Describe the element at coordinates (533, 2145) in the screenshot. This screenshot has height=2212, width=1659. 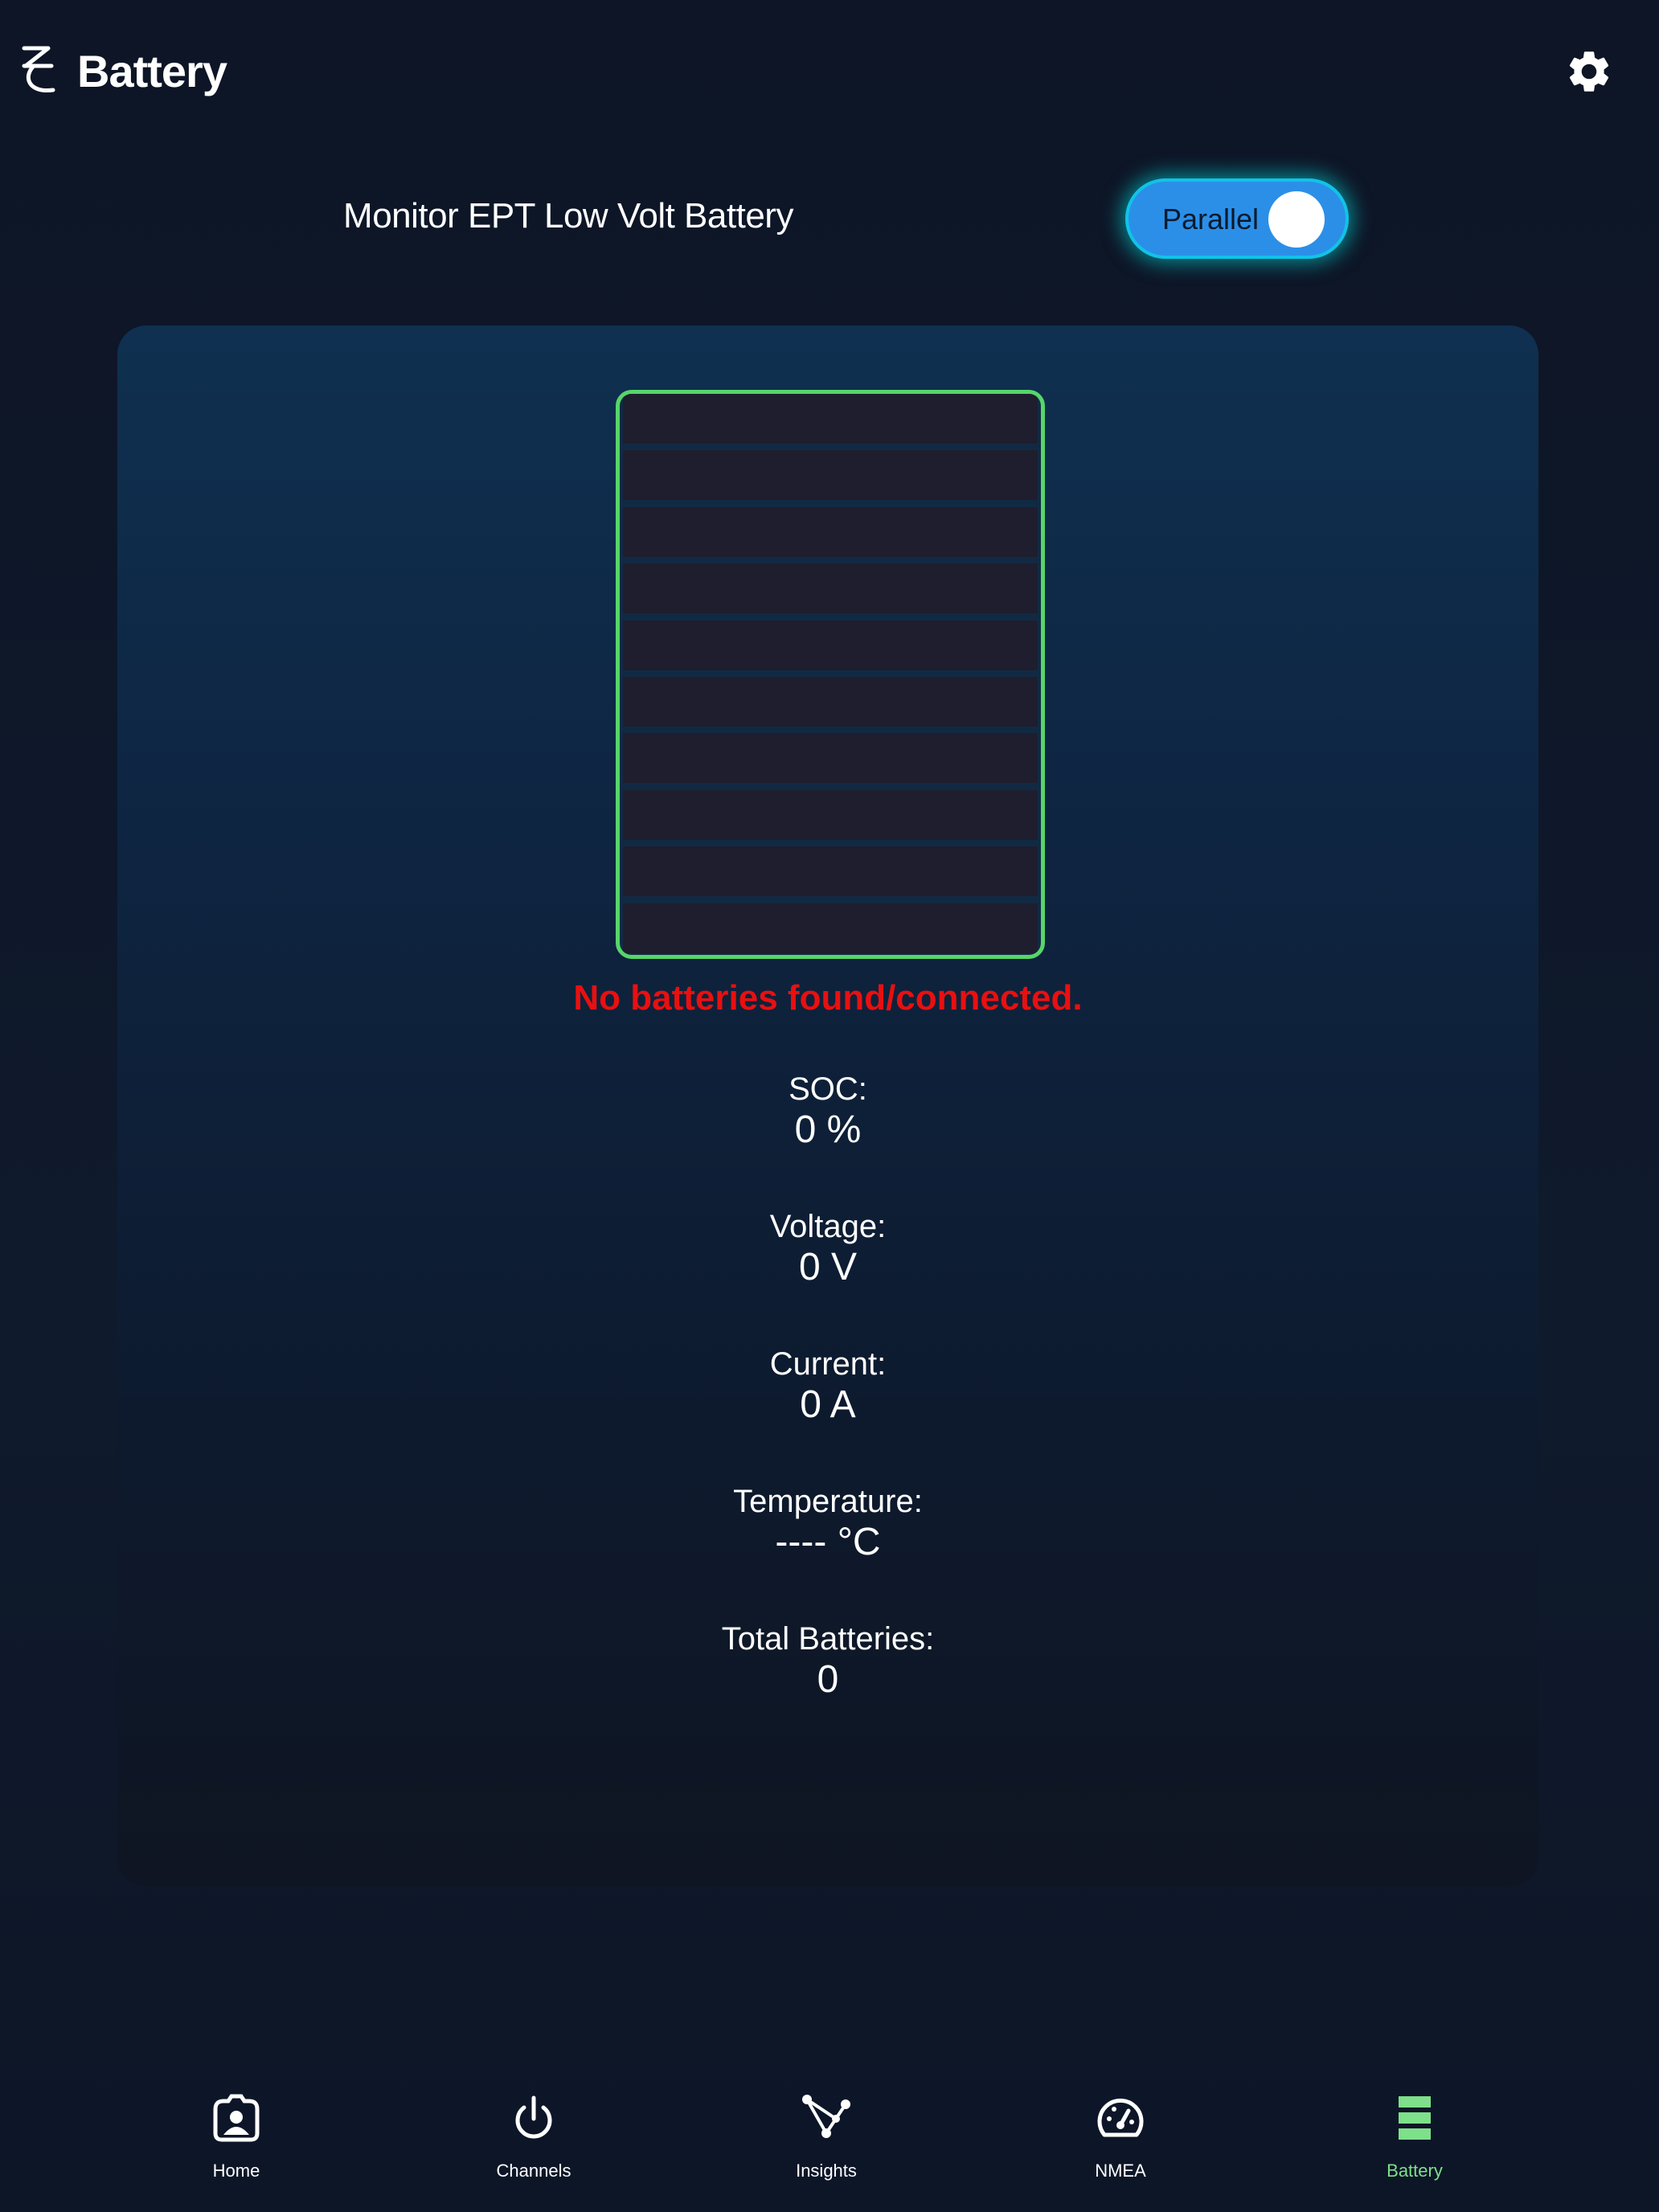
I see `nav-channels: Channels` at that location.